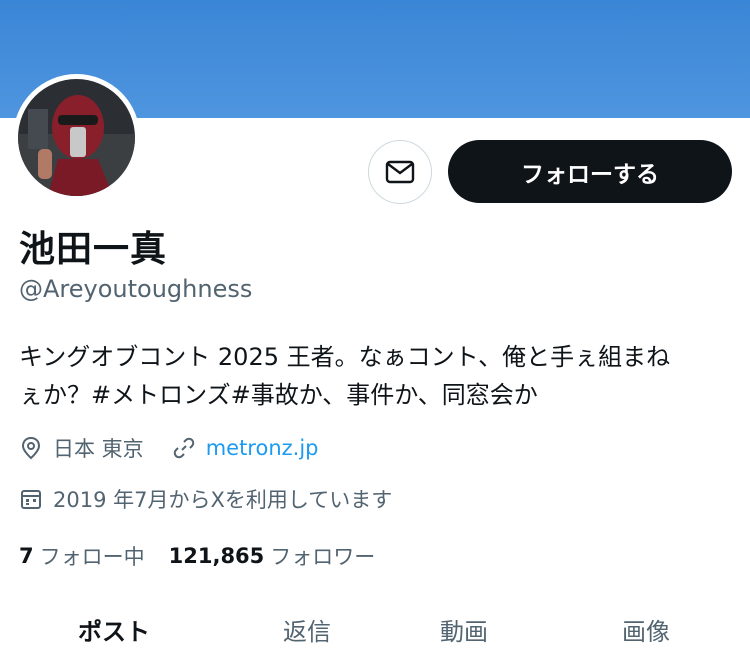 Image resolution: width=750 pixels, height=665 pixels. Describe the element at coordinates (26, 556) in the screenshot. I see `following-count: 7` at that location.